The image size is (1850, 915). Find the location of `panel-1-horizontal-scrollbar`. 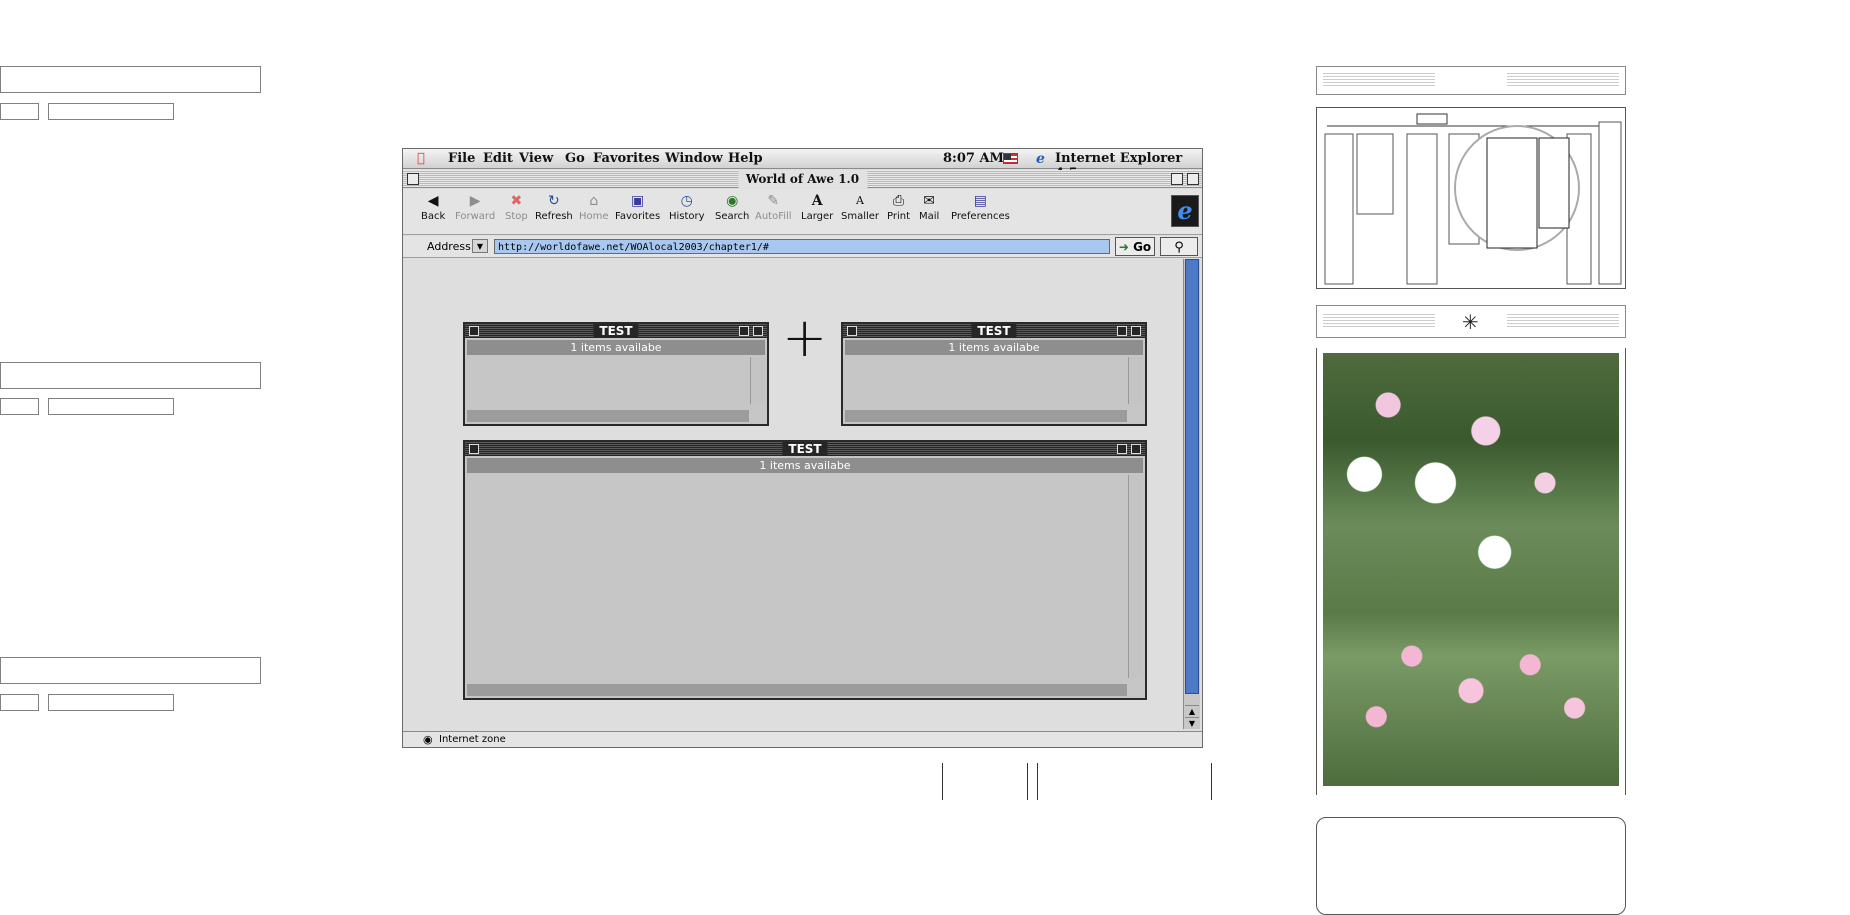

panel-1-horizontal-scrollbar is located at coordinates (608, 416).